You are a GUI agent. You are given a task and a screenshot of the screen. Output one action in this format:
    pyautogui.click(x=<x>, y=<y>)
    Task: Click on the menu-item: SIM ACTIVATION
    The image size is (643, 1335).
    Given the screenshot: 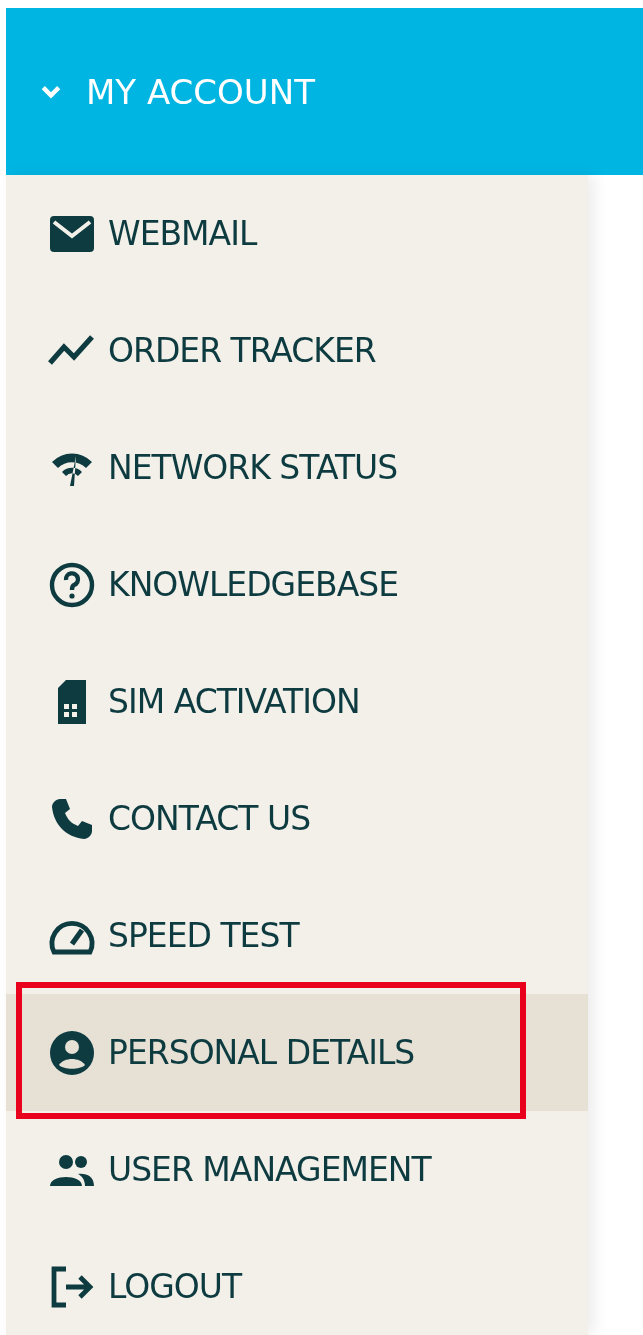 What is the action you would take?
    pyautogui.click(x=297, y=701)
    